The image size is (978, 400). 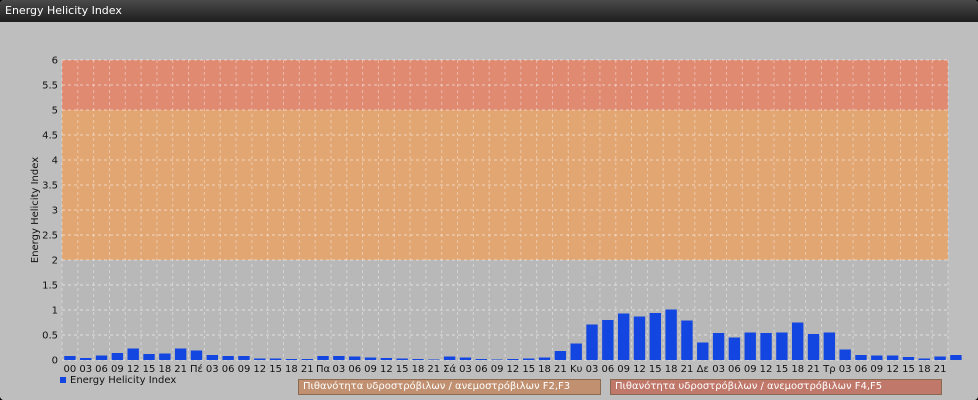 I want to click on y-tick-label: 6, so click(x=55, y=61).